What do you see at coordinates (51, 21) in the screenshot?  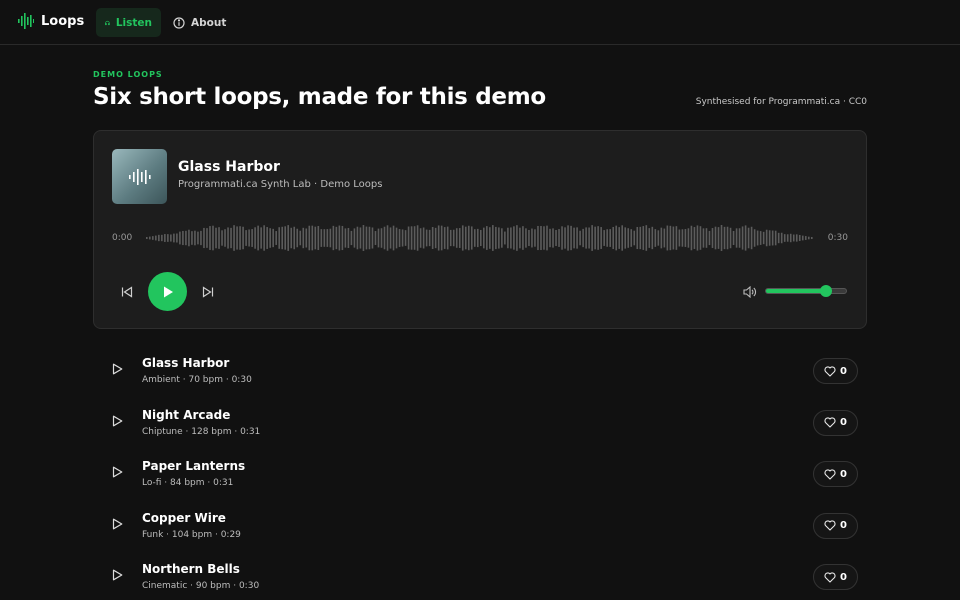 I see `brand: Loops` at bounding box center [51, 21].